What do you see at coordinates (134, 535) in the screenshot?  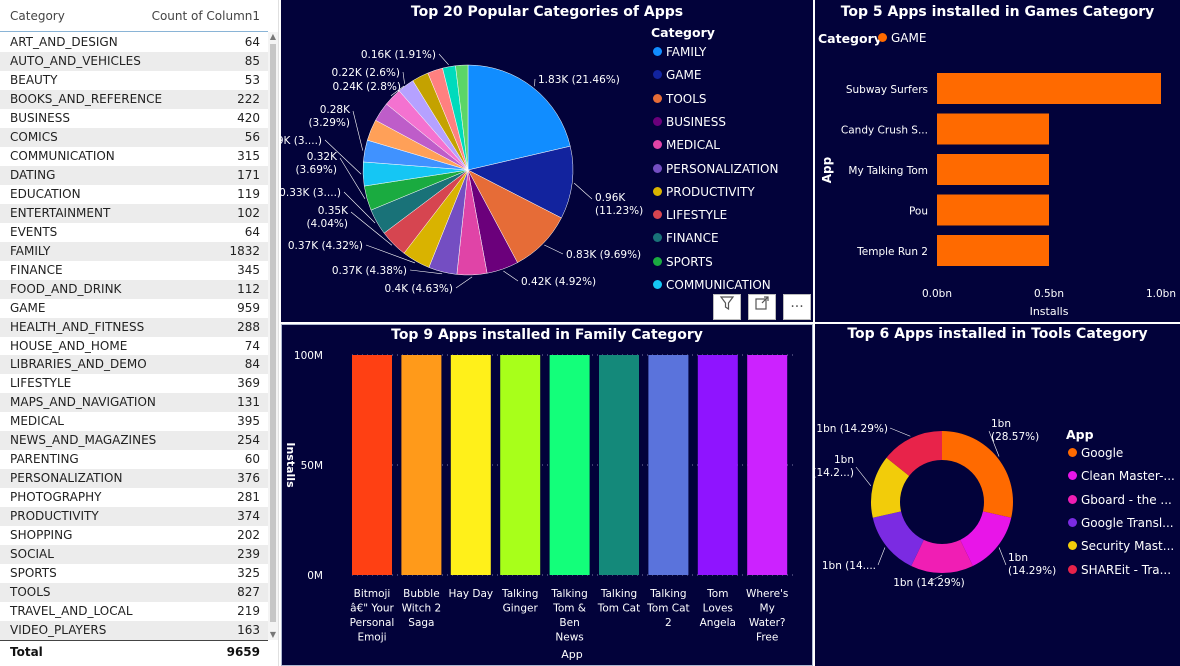 I see `table-row: SHOPPING 202` at bounding box center [134, 535].